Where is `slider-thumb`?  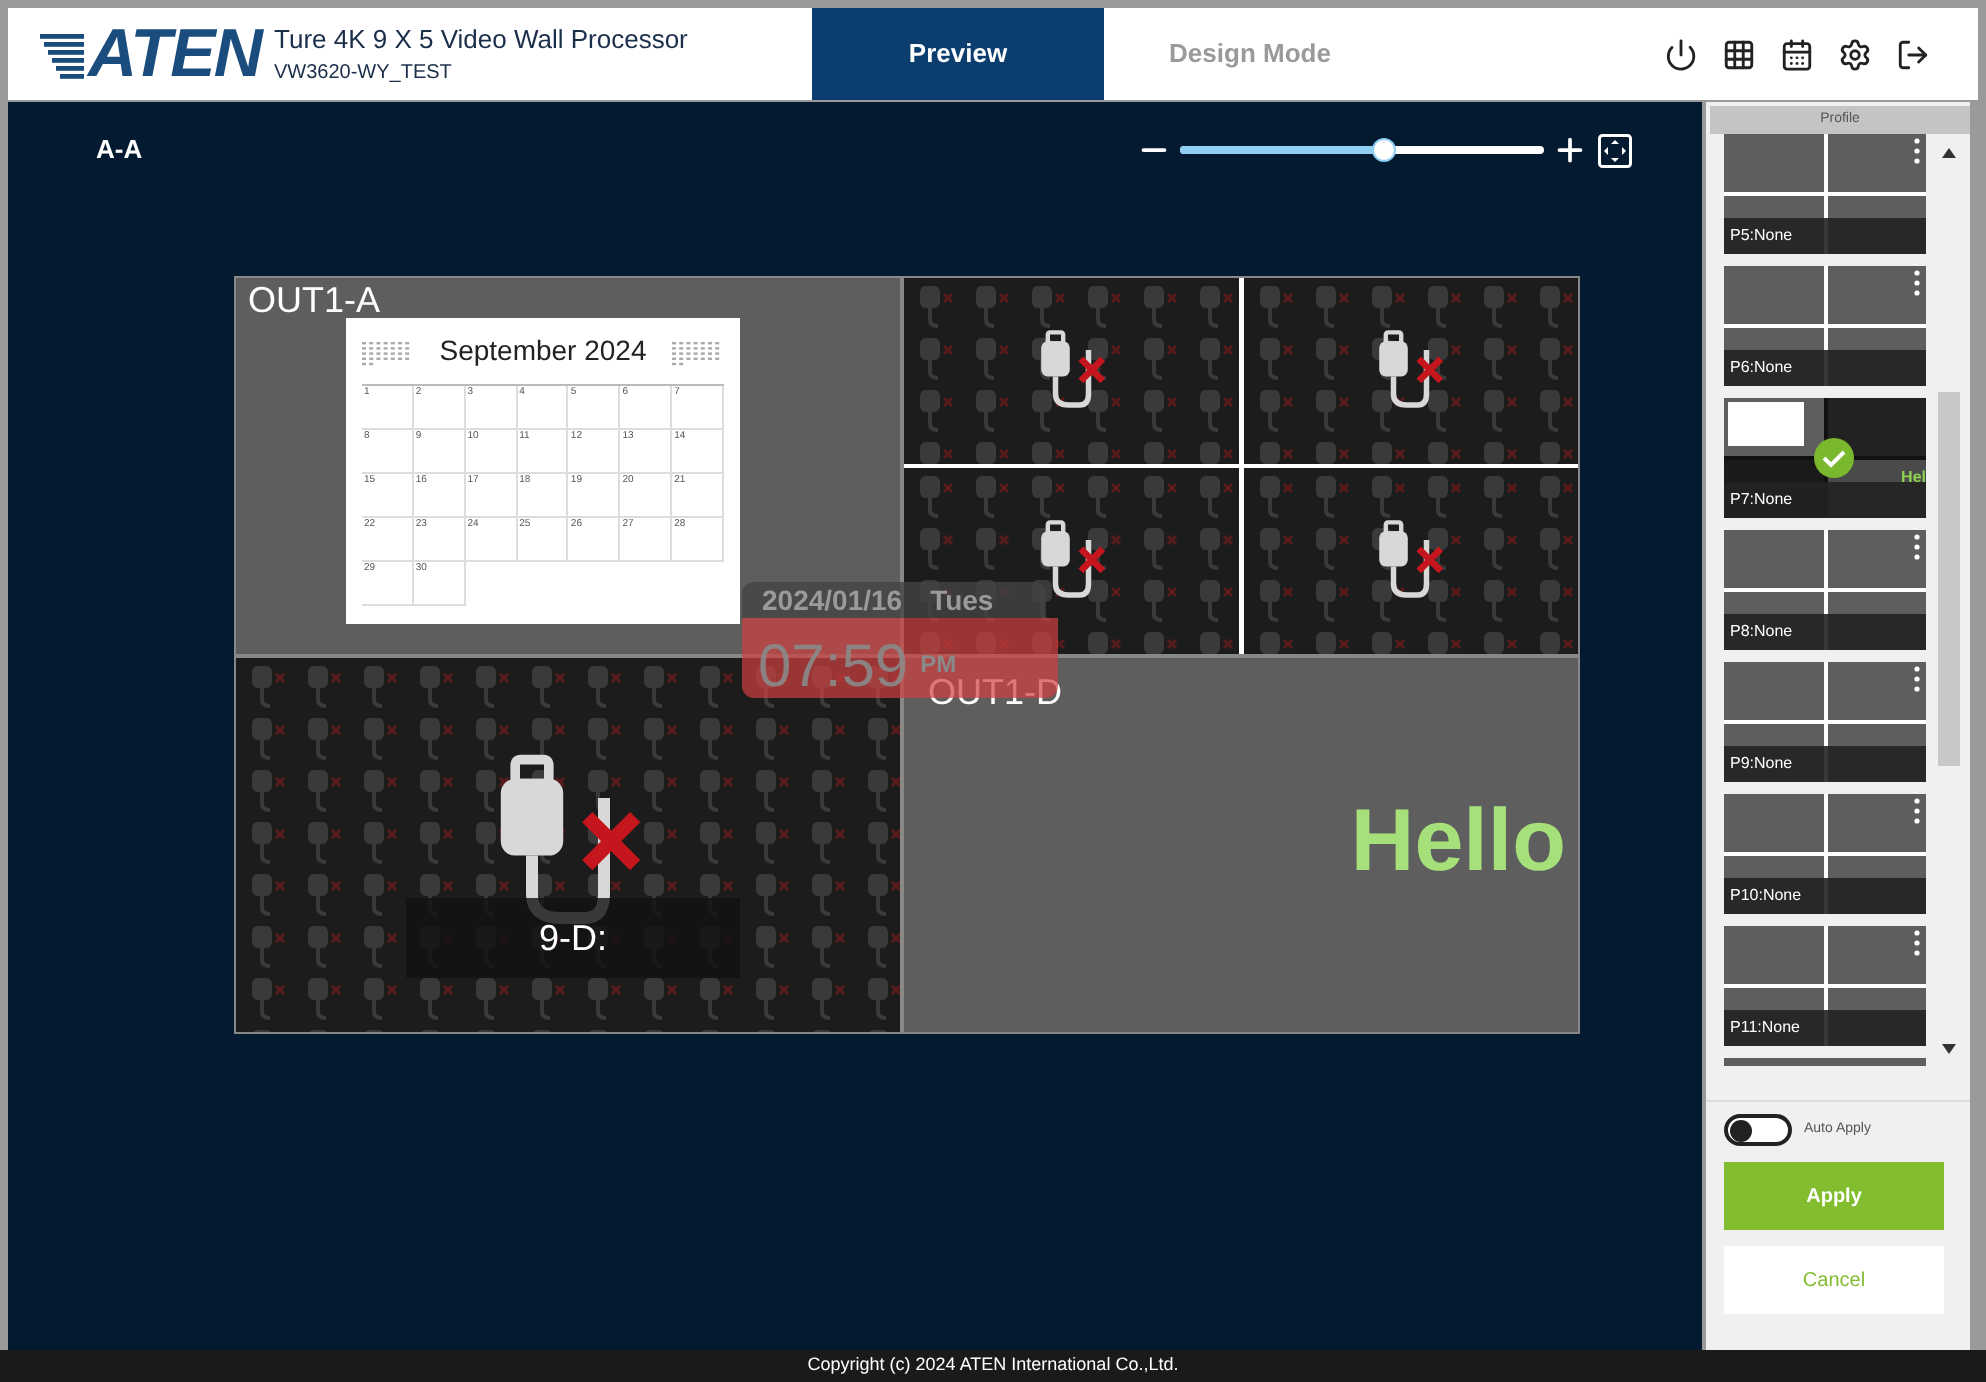
slider-thumb is located at coordinates (1383, 150).